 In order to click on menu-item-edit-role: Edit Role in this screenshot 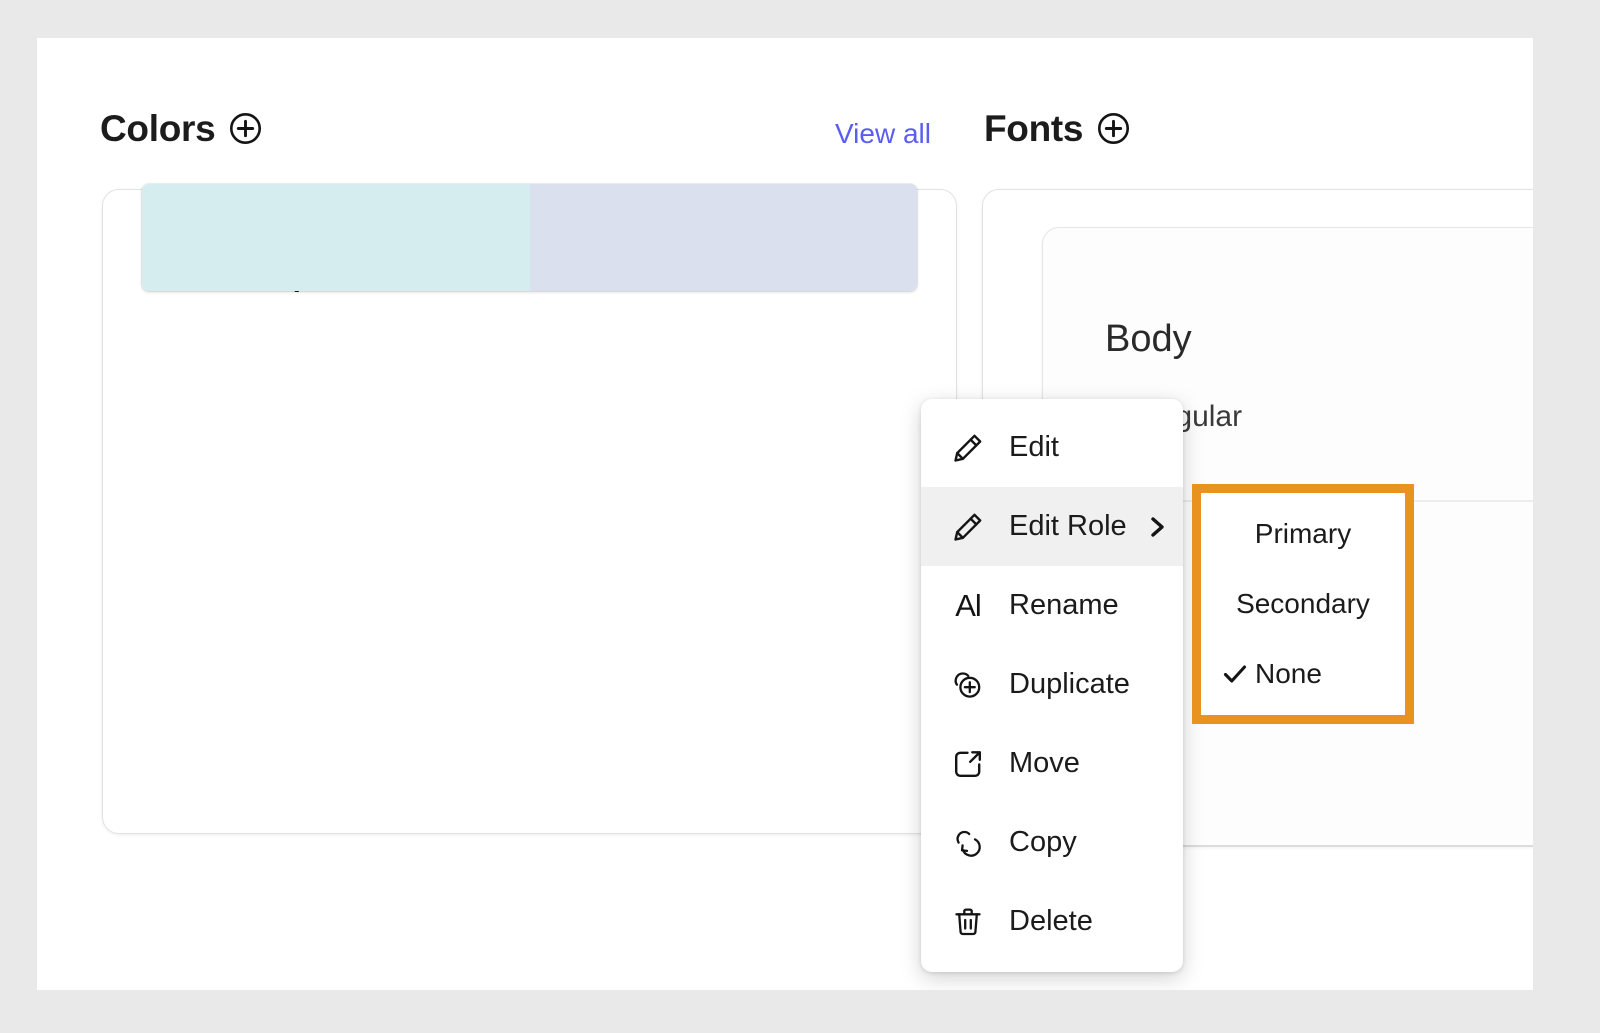, I will do `click(1052, 526)`.